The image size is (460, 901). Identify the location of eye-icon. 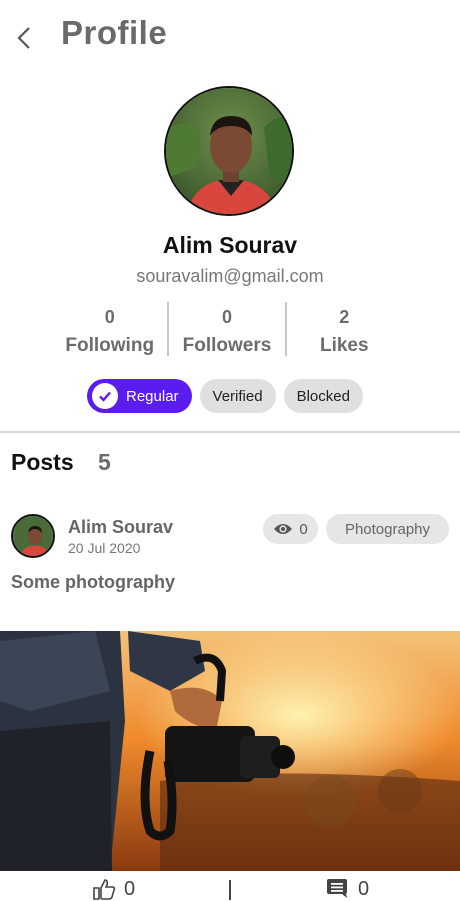
(283, 529).